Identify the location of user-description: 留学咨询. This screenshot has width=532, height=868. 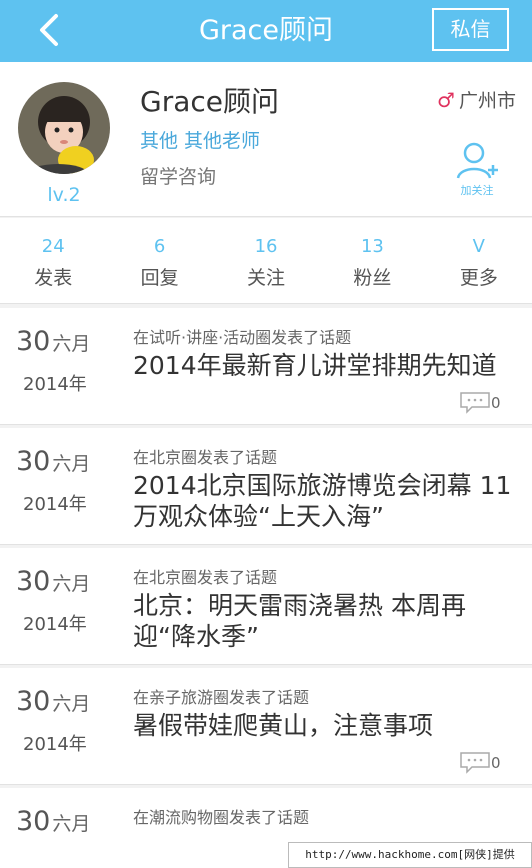
(178, 177).